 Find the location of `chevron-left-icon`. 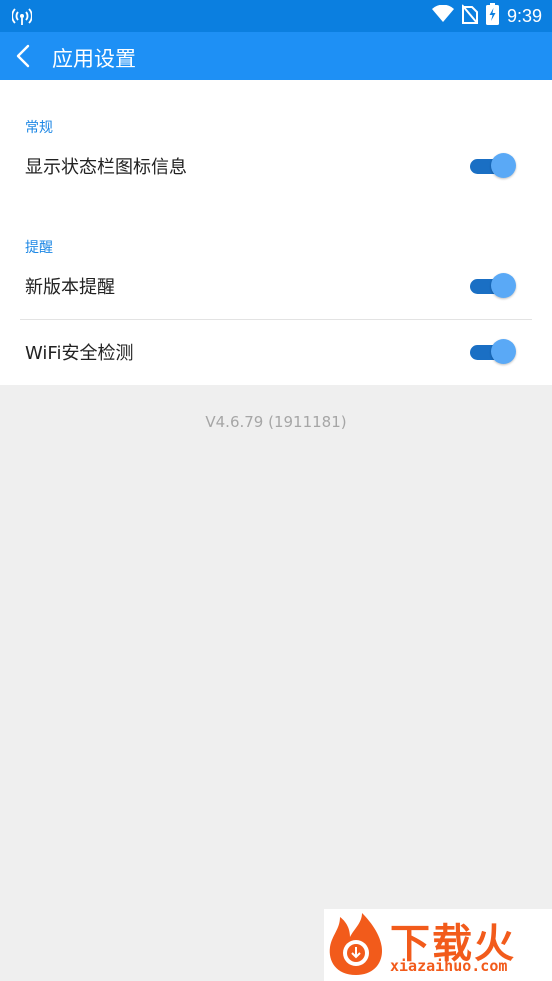

chevron-left-icon is located at coordinates (23, 56).